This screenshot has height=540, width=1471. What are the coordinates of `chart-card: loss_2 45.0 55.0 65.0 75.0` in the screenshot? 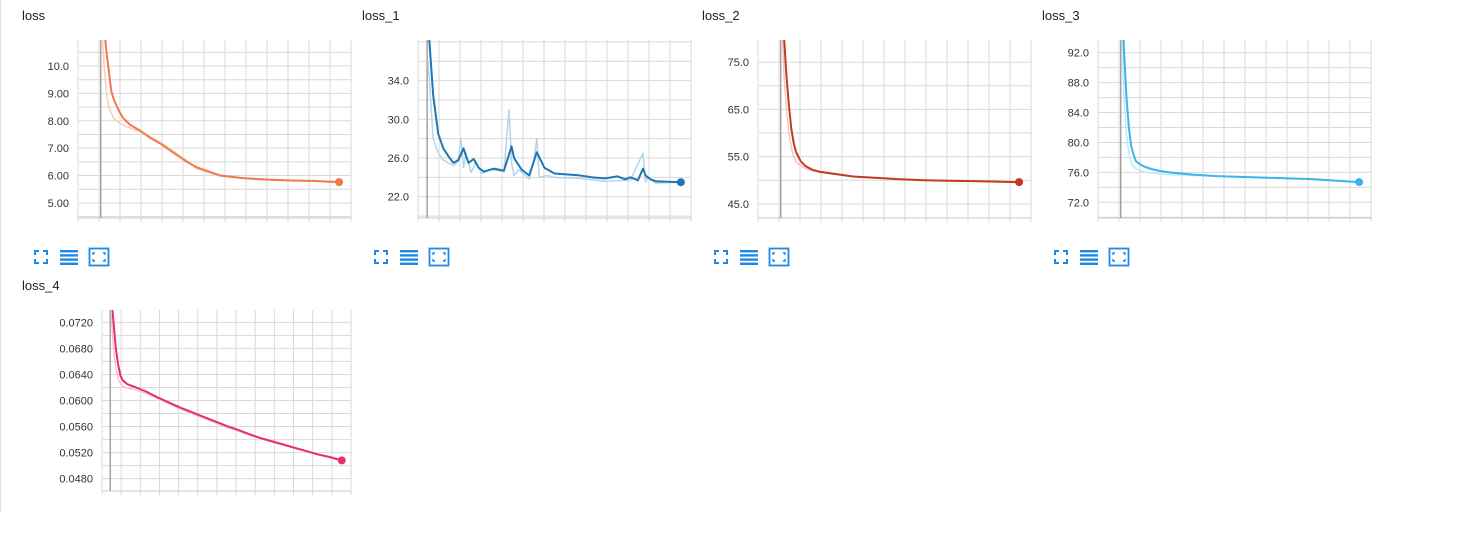 It's located at (856, 135).